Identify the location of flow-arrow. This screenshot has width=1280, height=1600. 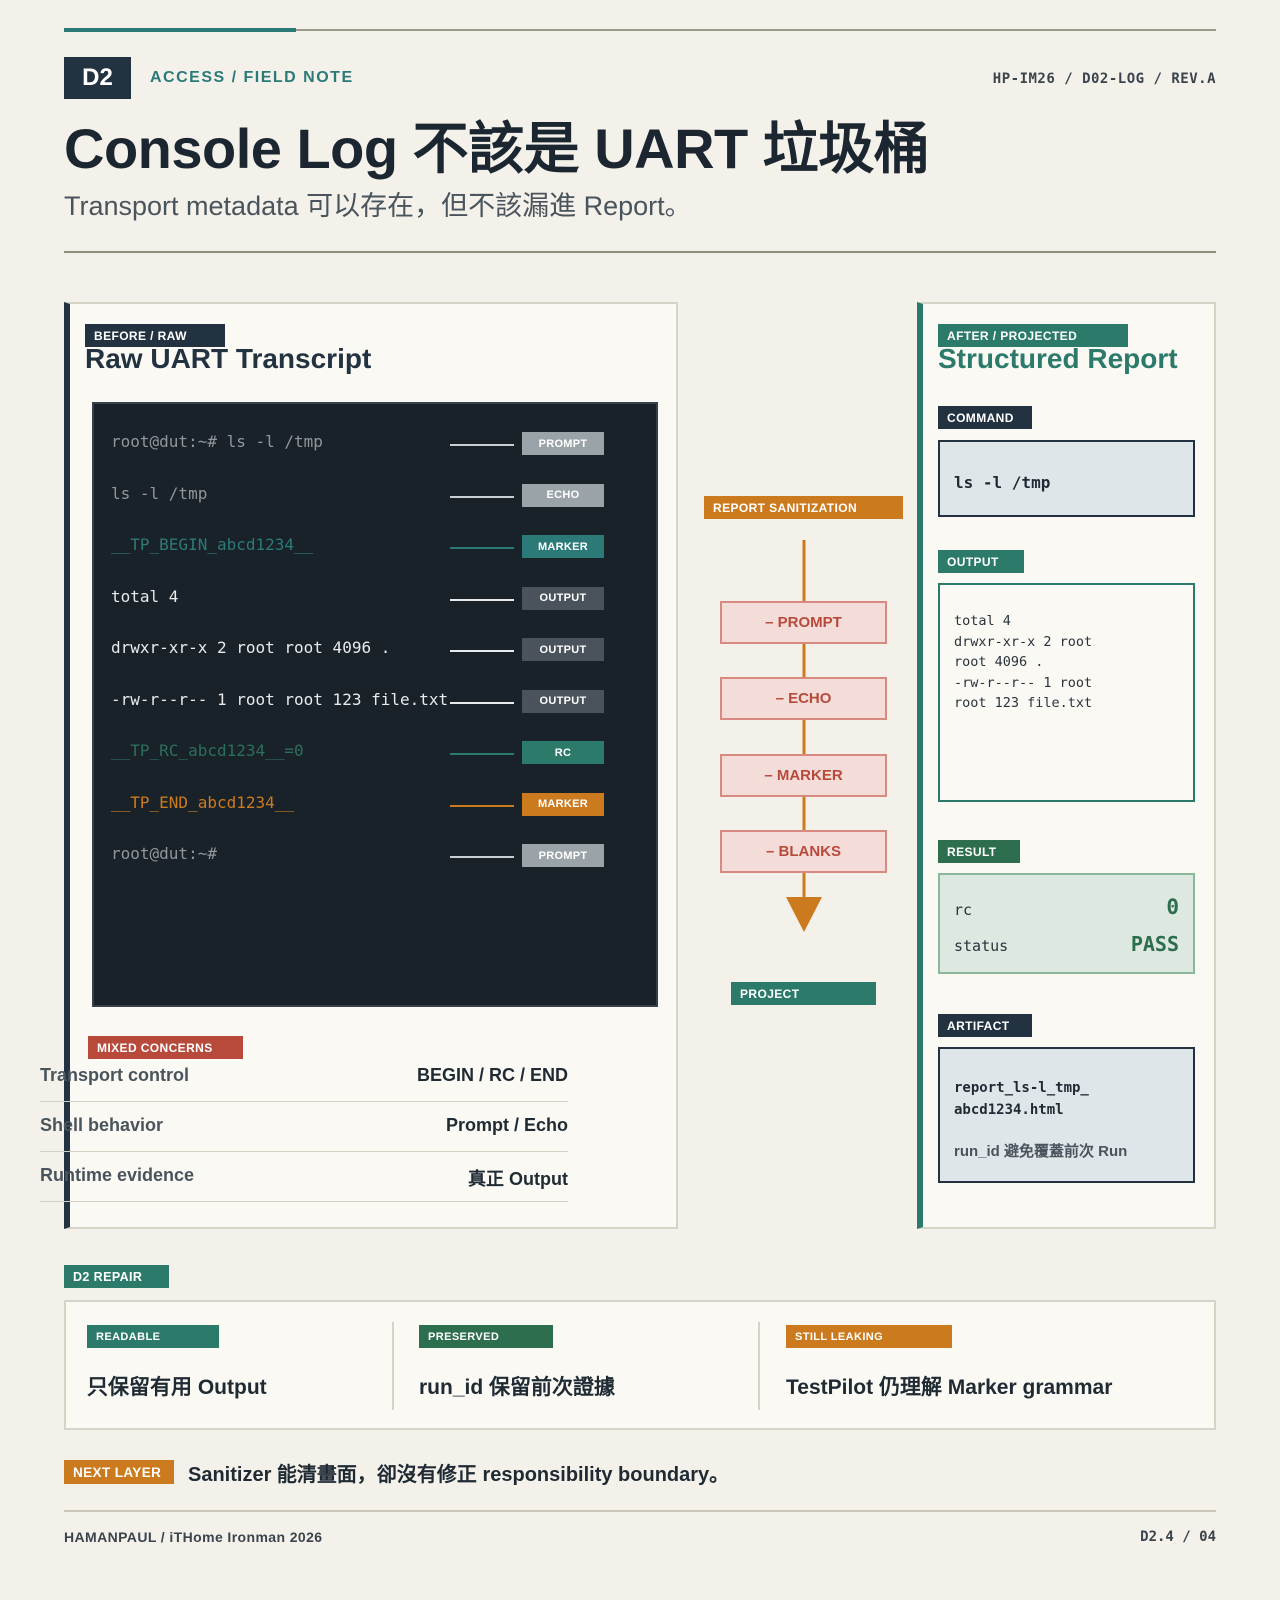
(804, 736).